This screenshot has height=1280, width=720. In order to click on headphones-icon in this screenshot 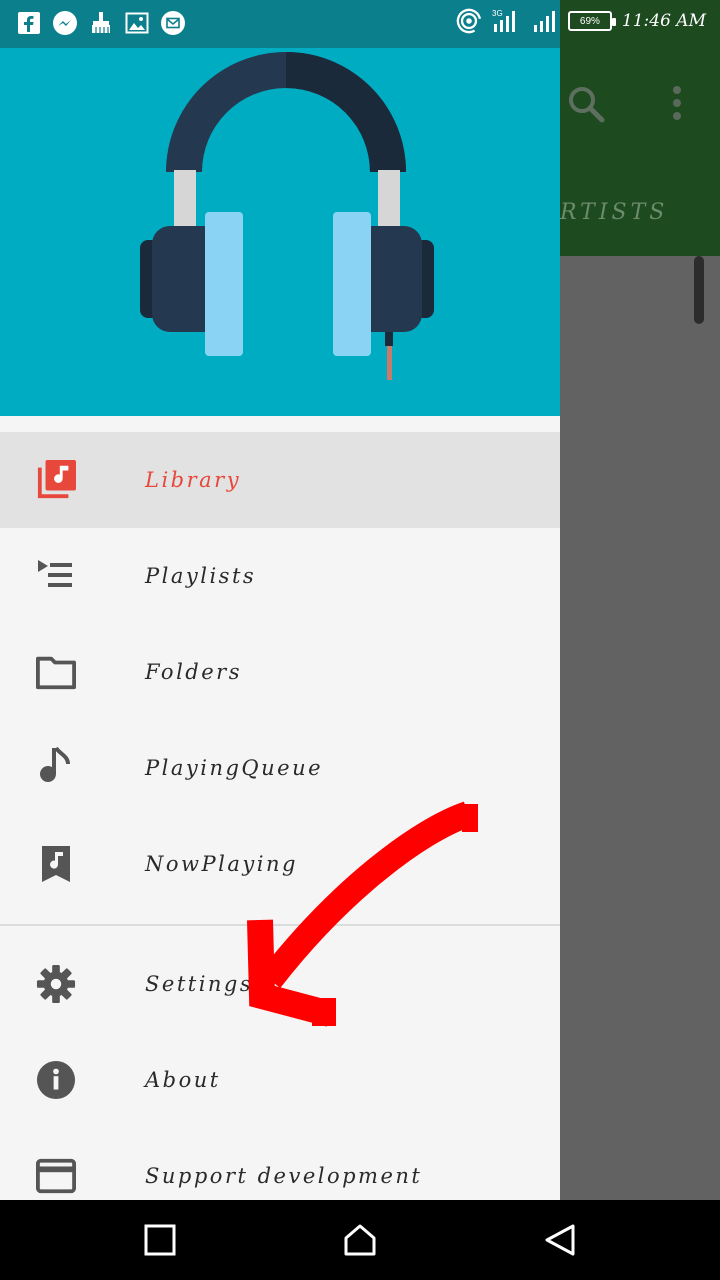, I will do `click(287, 216)`.